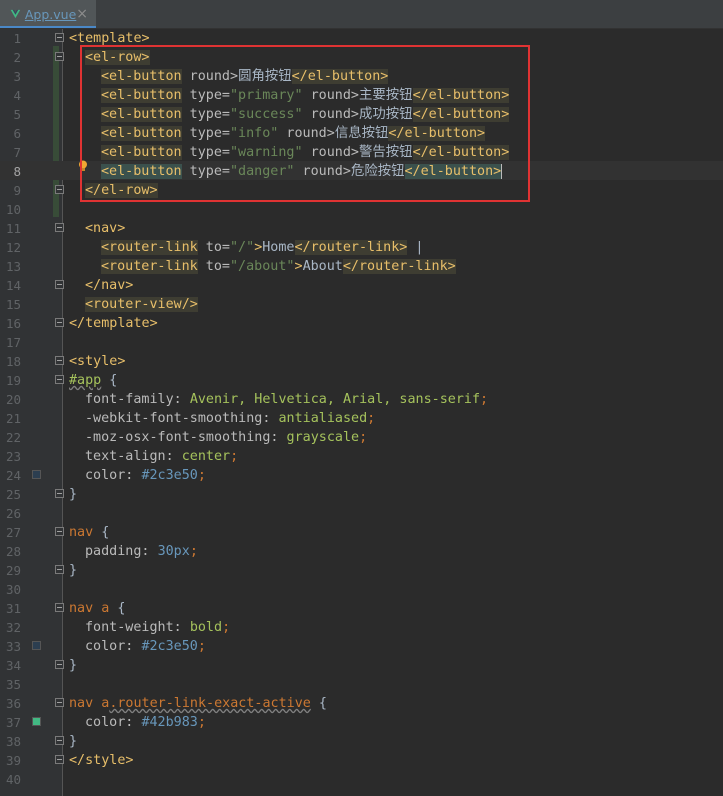 This screenshot has width=723, height=796. I want to click on code-line-12: <router-link to="/">Home</router-link> |, so click(262, 247).